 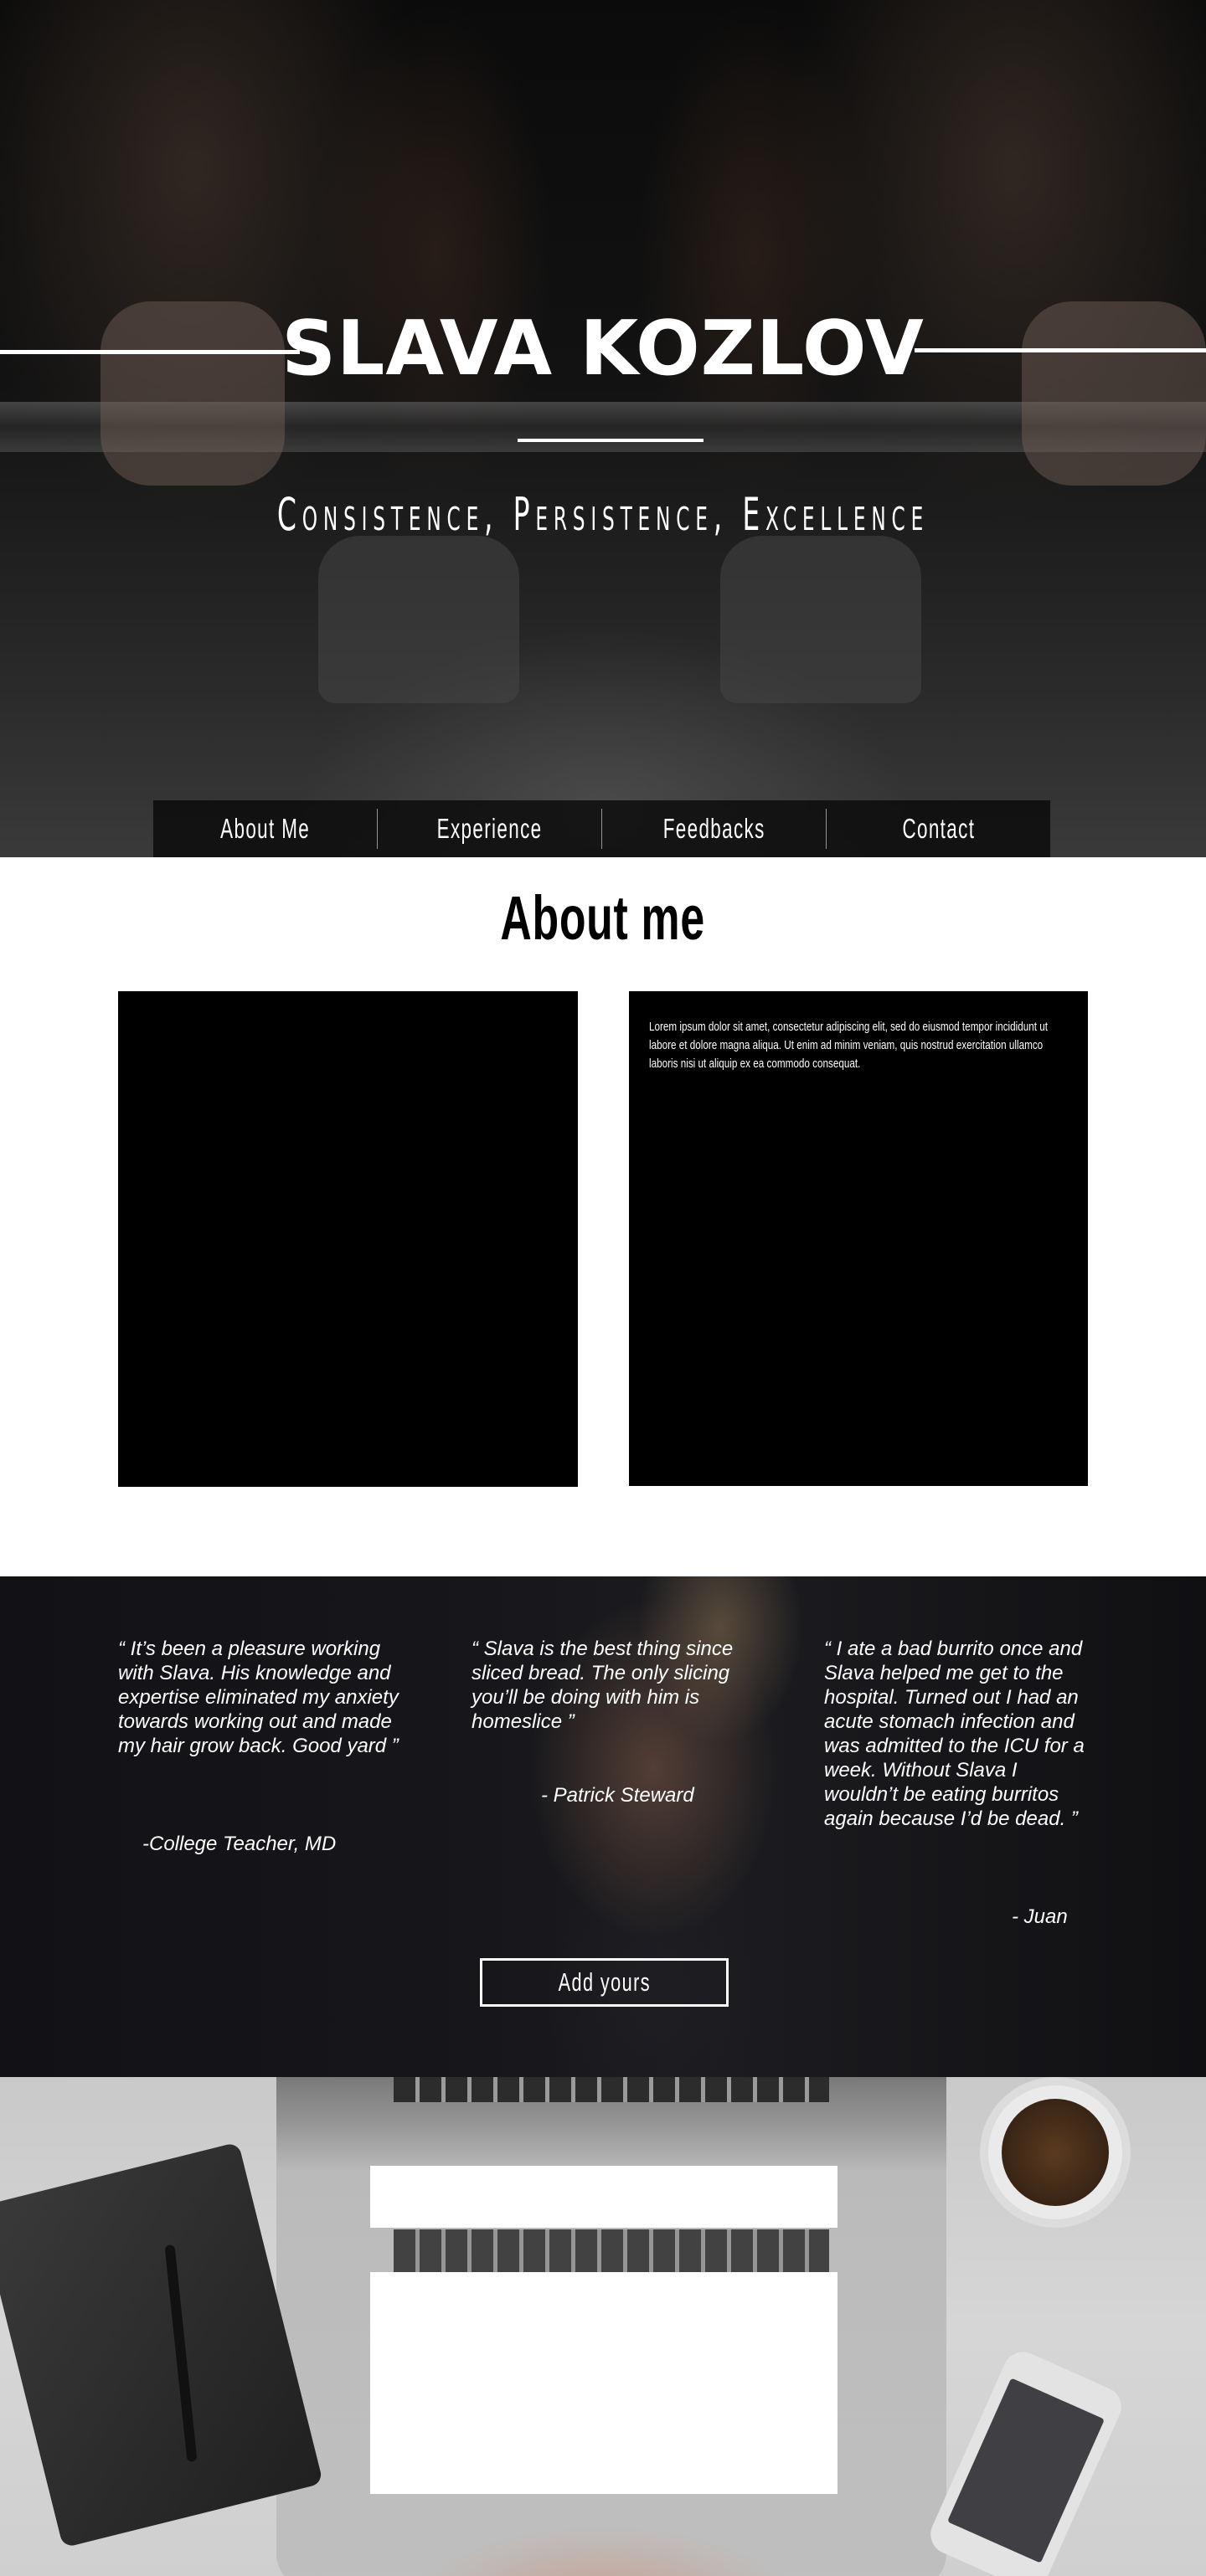 What do you see at coordinates (714, 829) in the screenshot?
I see `nav-item-feedbacks: Feedbacks` at bounding box center [714, 829].